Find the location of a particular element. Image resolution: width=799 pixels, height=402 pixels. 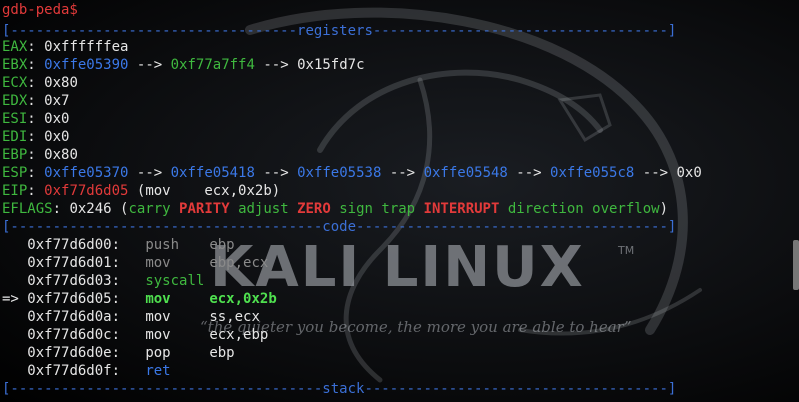

reg-name: EBX is located at coordinates (15, 65).